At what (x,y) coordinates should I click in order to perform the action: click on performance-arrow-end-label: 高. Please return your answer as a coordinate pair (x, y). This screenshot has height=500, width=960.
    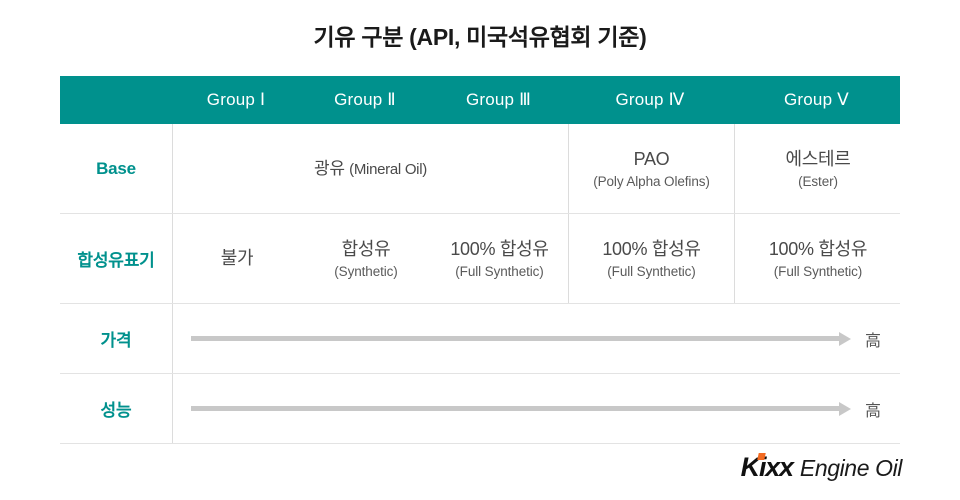
    Looking at the image, I should click on (872, 411).